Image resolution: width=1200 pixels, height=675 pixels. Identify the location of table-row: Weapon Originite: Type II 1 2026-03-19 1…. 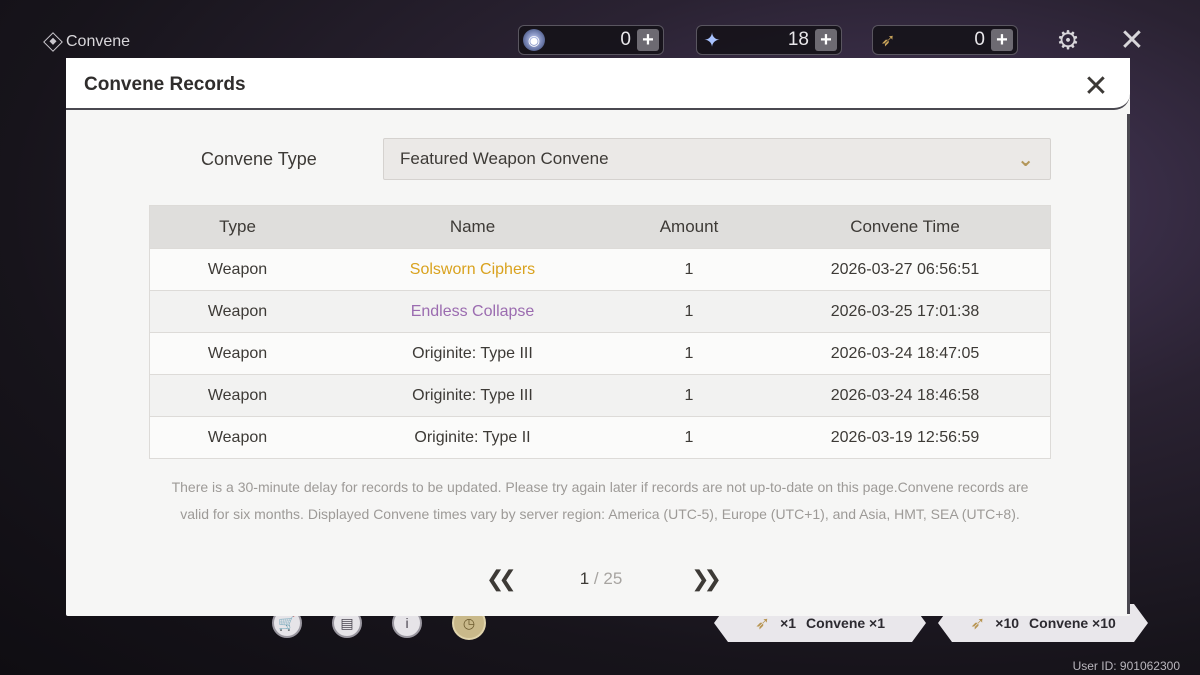
(600, 437).